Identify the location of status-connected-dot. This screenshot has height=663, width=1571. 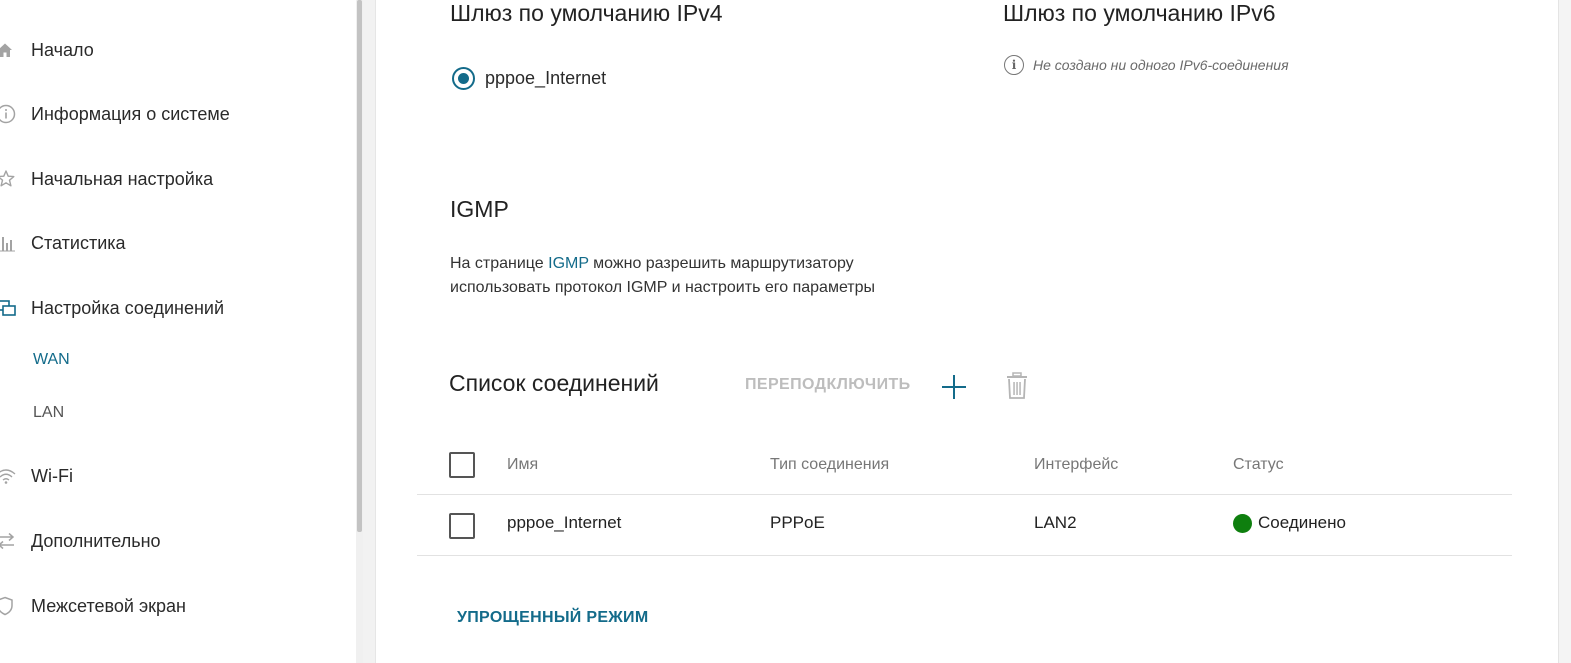
(1242, 523).